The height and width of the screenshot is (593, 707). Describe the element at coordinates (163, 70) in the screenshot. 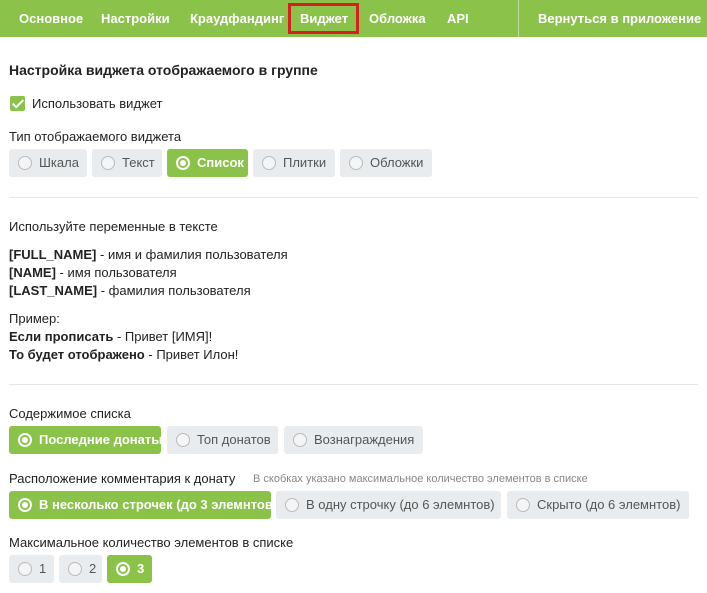

I see `page-title: Настройка виджета отображаемого в группе` at that location.